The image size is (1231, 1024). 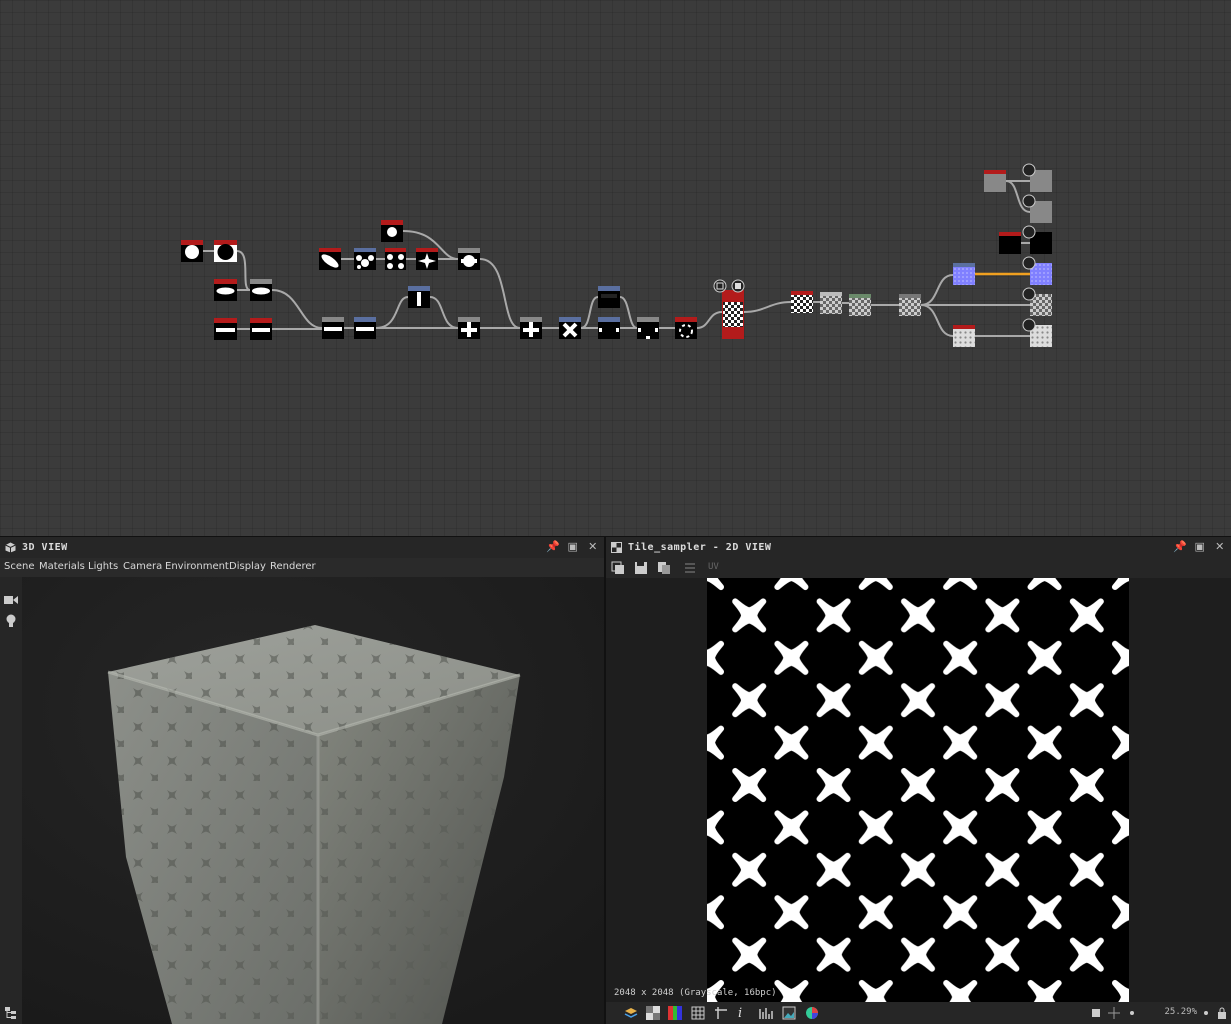 I want to click on menu-lights: Lights, so click(x=103, y=566).